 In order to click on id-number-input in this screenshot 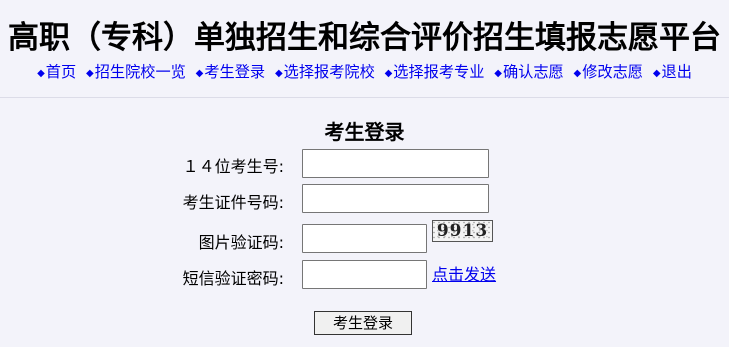, I will do `click(395, 198)`.